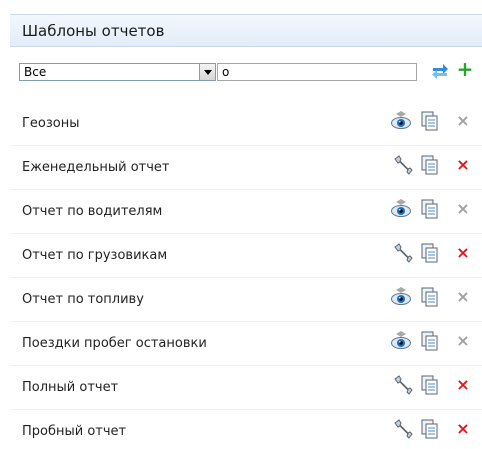 The height and width of the screenshot is (449, 482). What do you see at coordinates (246, 168) in the screenshot?
I see `list-item: Еженедельный отчет ×` at bounding box center [246, 168].